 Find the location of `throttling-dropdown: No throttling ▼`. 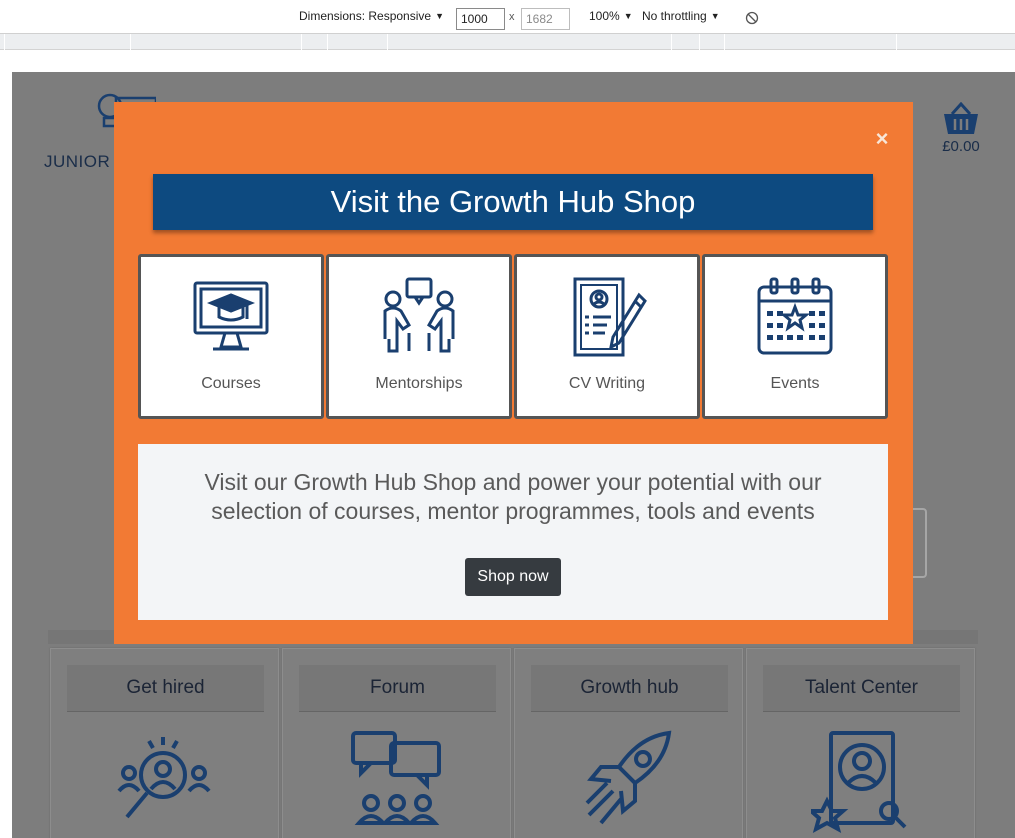

throttling-dropdown: No throttling ▼ is located at coordinates (681, 16).